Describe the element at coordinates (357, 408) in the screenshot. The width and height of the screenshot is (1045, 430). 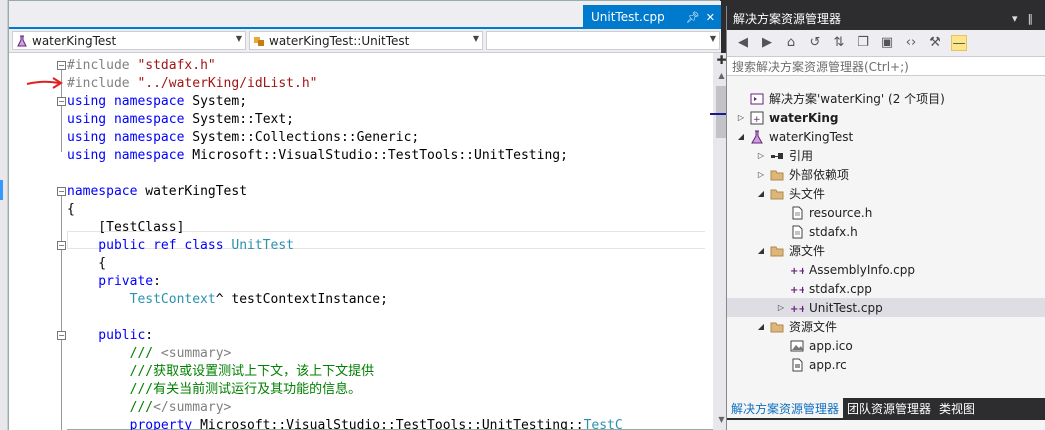
I see `code-line: ///</summary>` at that location.